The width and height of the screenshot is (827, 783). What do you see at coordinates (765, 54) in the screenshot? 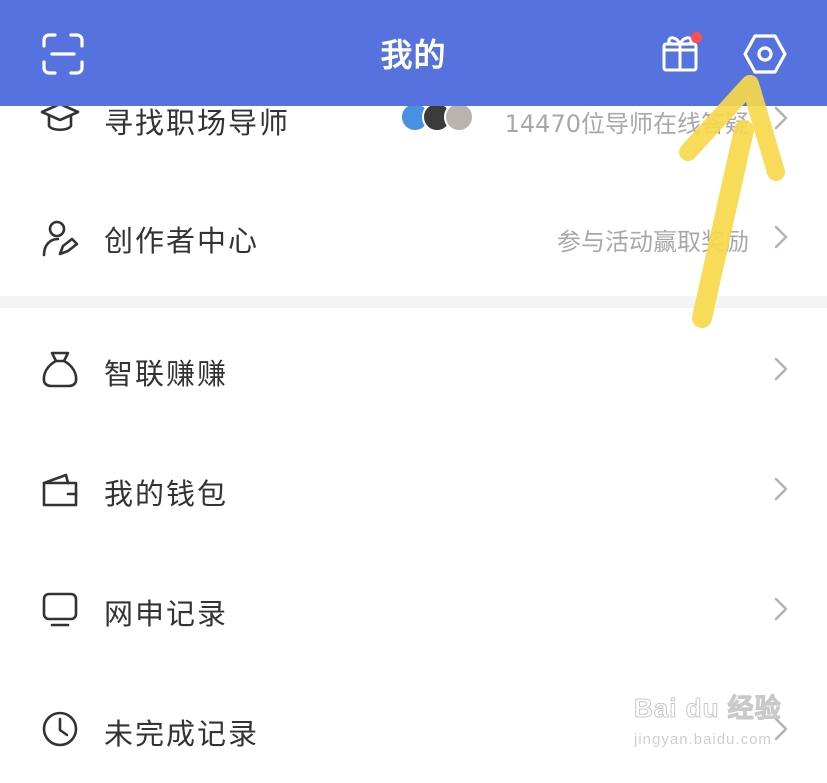
I see `settings-icon` at bounding box center [765, 54].